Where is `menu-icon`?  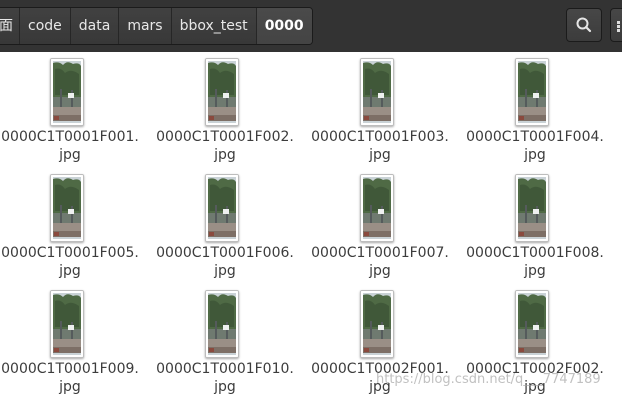
menu-icon is located at coordinates (618, 26).